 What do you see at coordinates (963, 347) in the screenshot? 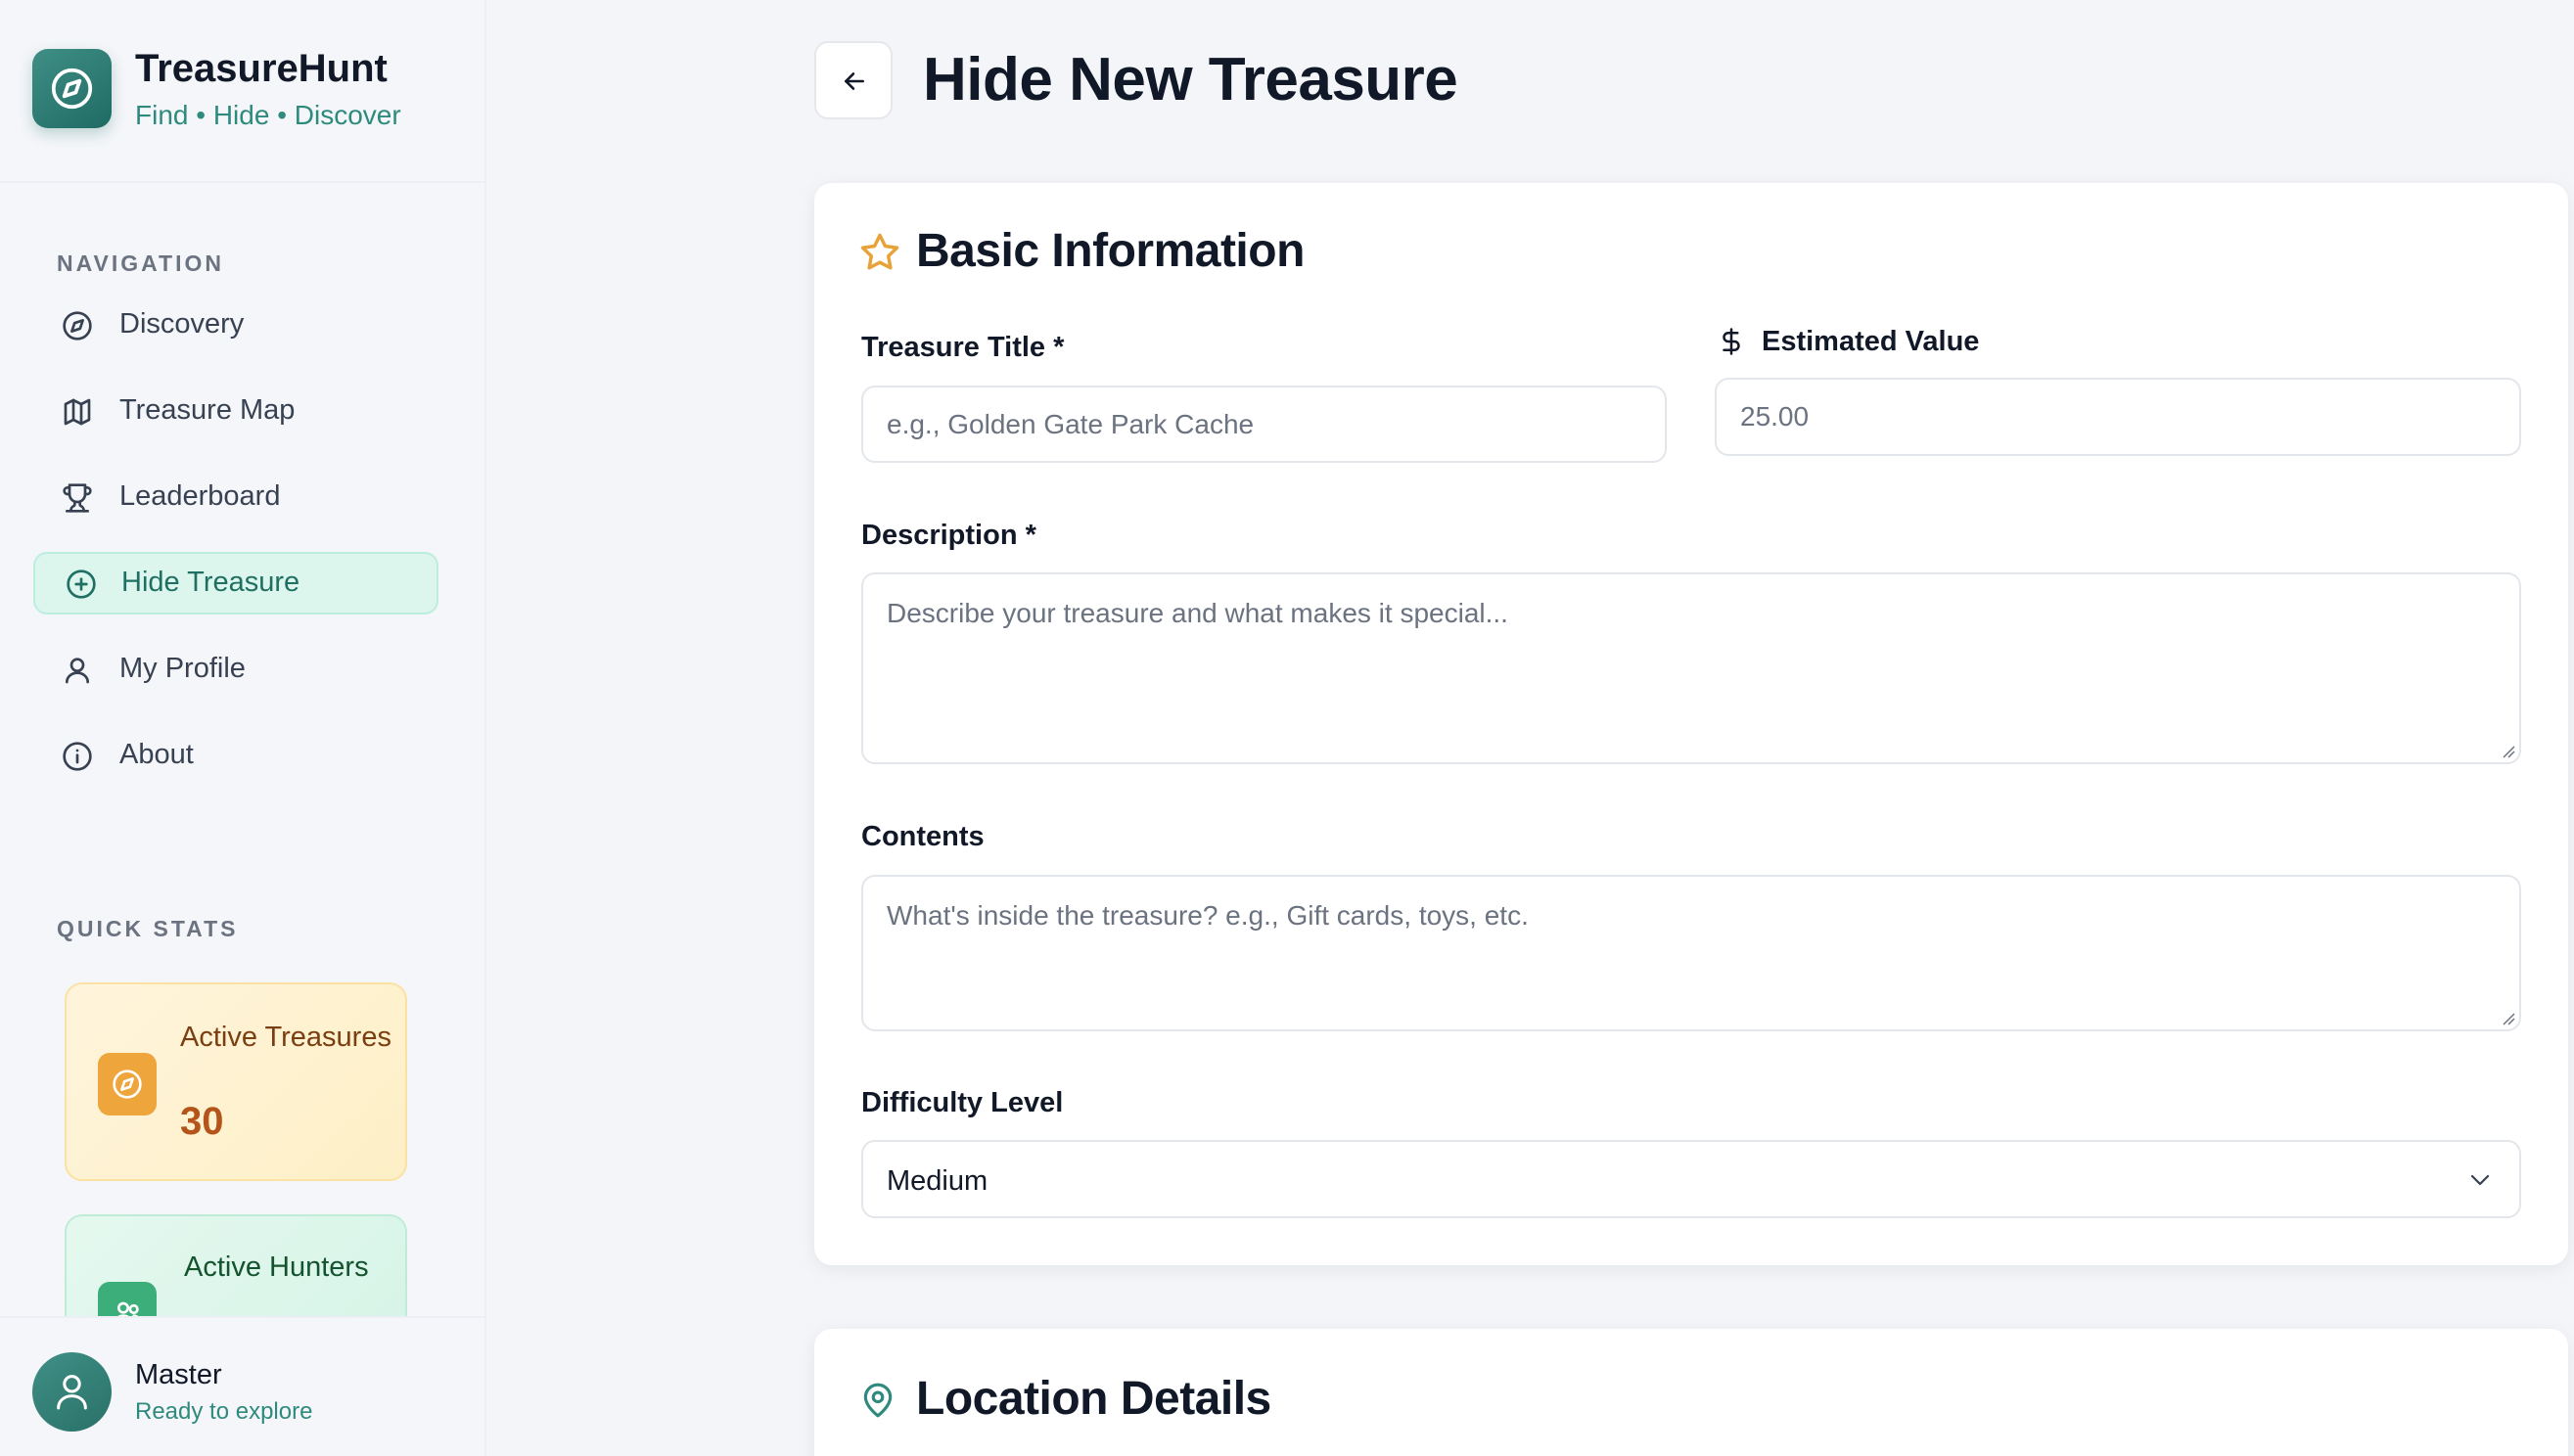
I see `treasure-title-label: Treasure Title *` at bounding box center [963, 347].